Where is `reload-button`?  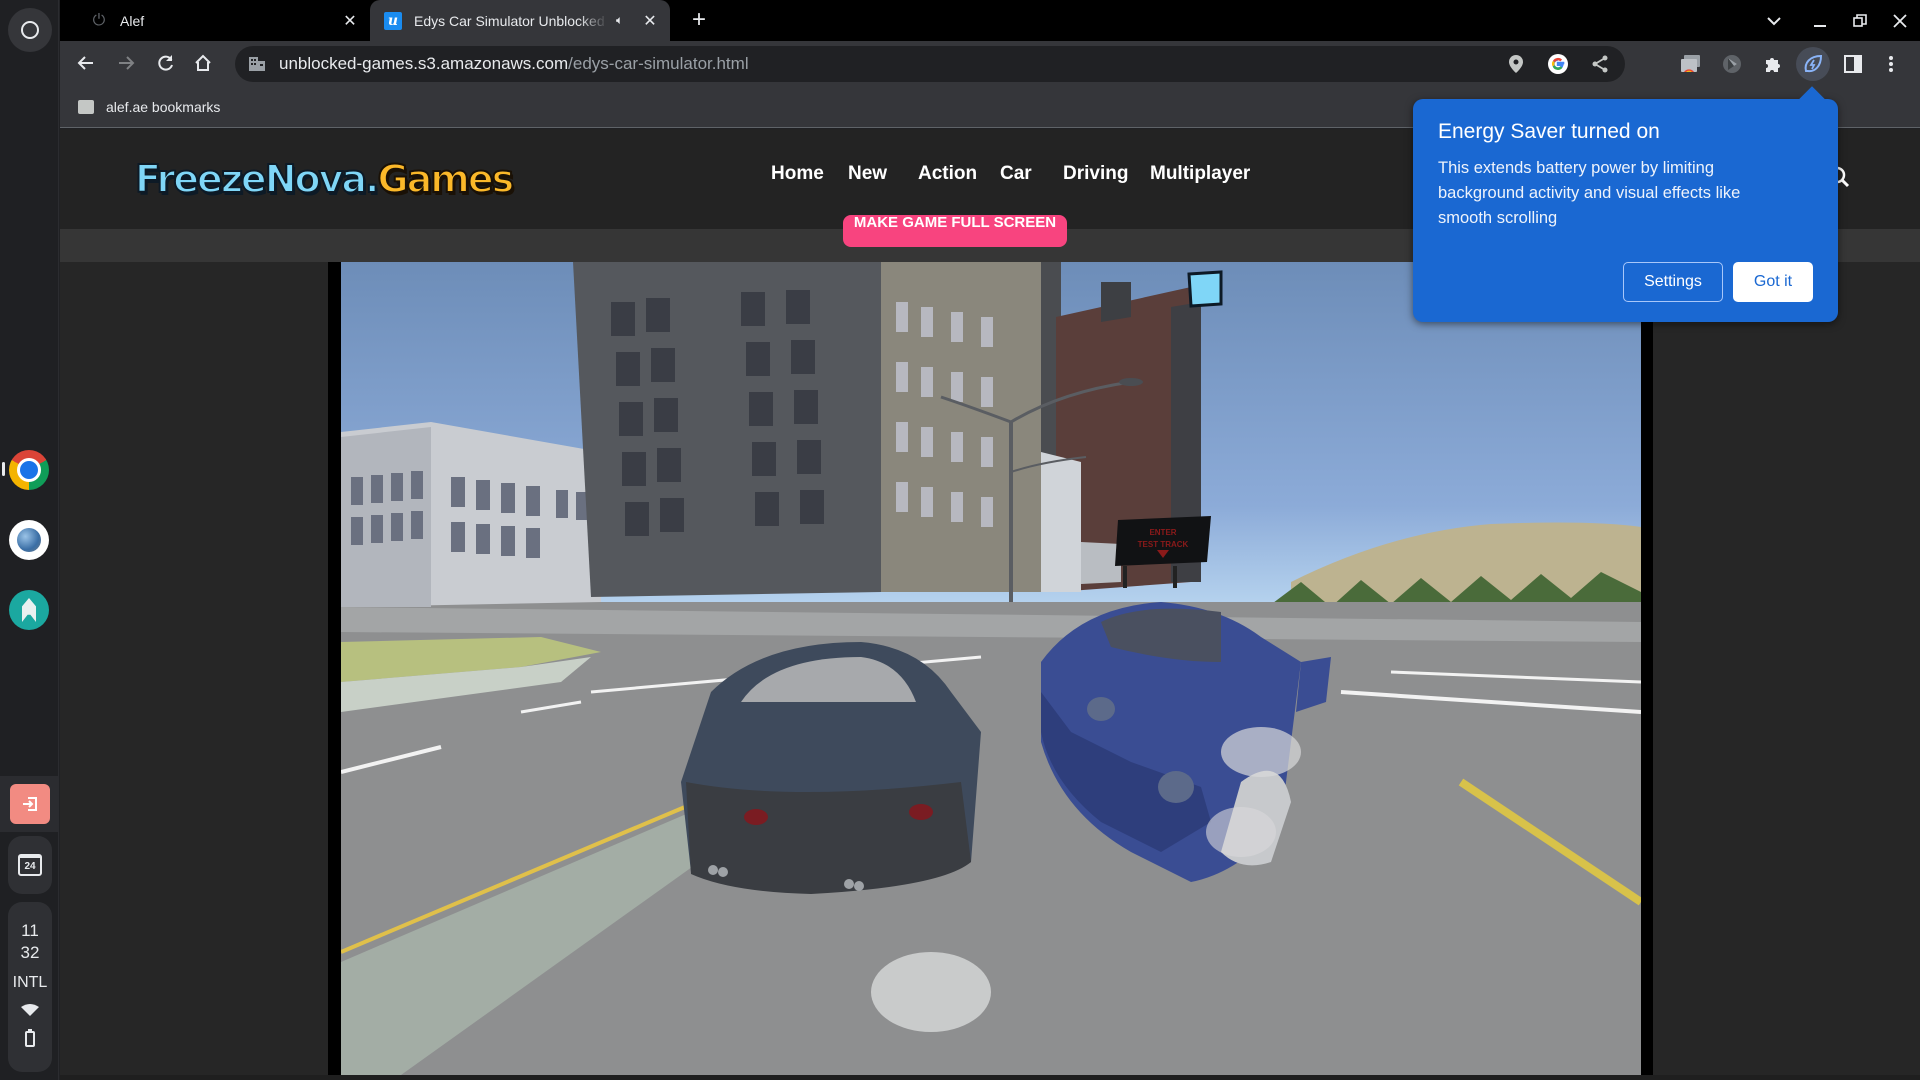 reload-button is located at coordinates (166, 63).